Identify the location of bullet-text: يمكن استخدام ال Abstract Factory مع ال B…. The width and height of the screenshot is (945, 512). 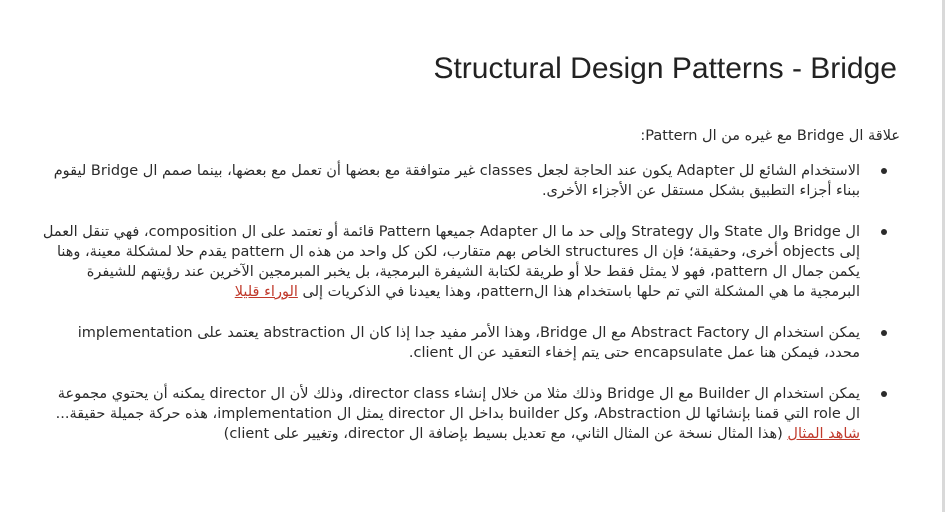
(468, 343).